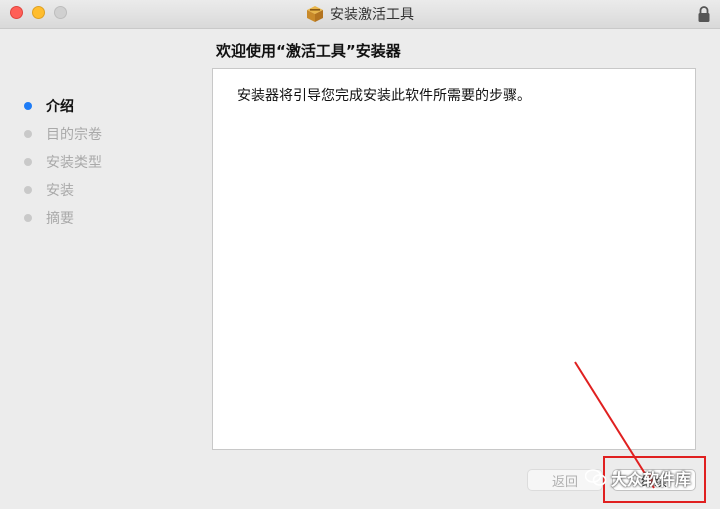 Image resolution: width=720 pixels, height=509 pixels. Describe the element at coordinates (112, 218) in the screenshot. I see `step-summary: 摘要` at that location.